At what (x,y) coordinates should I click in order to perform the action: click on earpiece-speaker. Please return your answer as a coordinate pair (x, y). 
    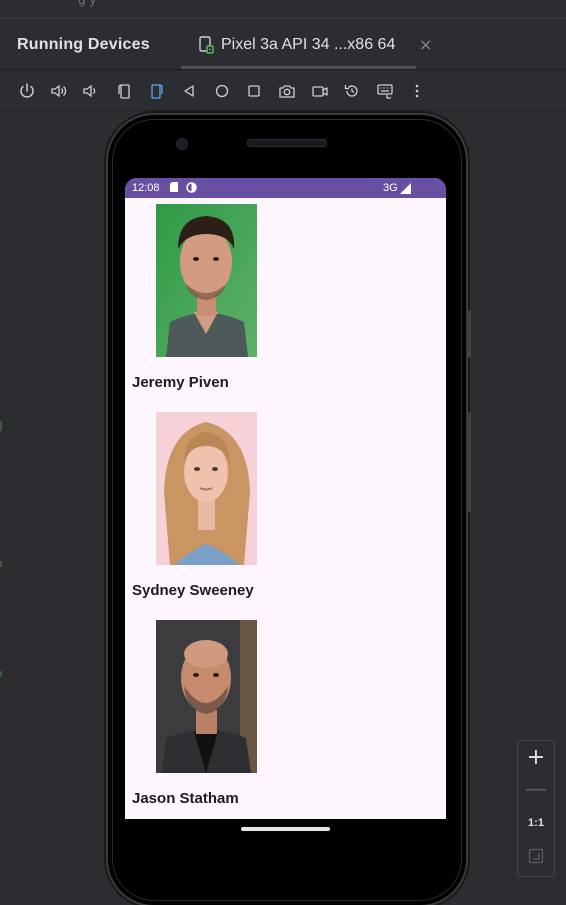
    Looking at the image, I should click on (287, 143).